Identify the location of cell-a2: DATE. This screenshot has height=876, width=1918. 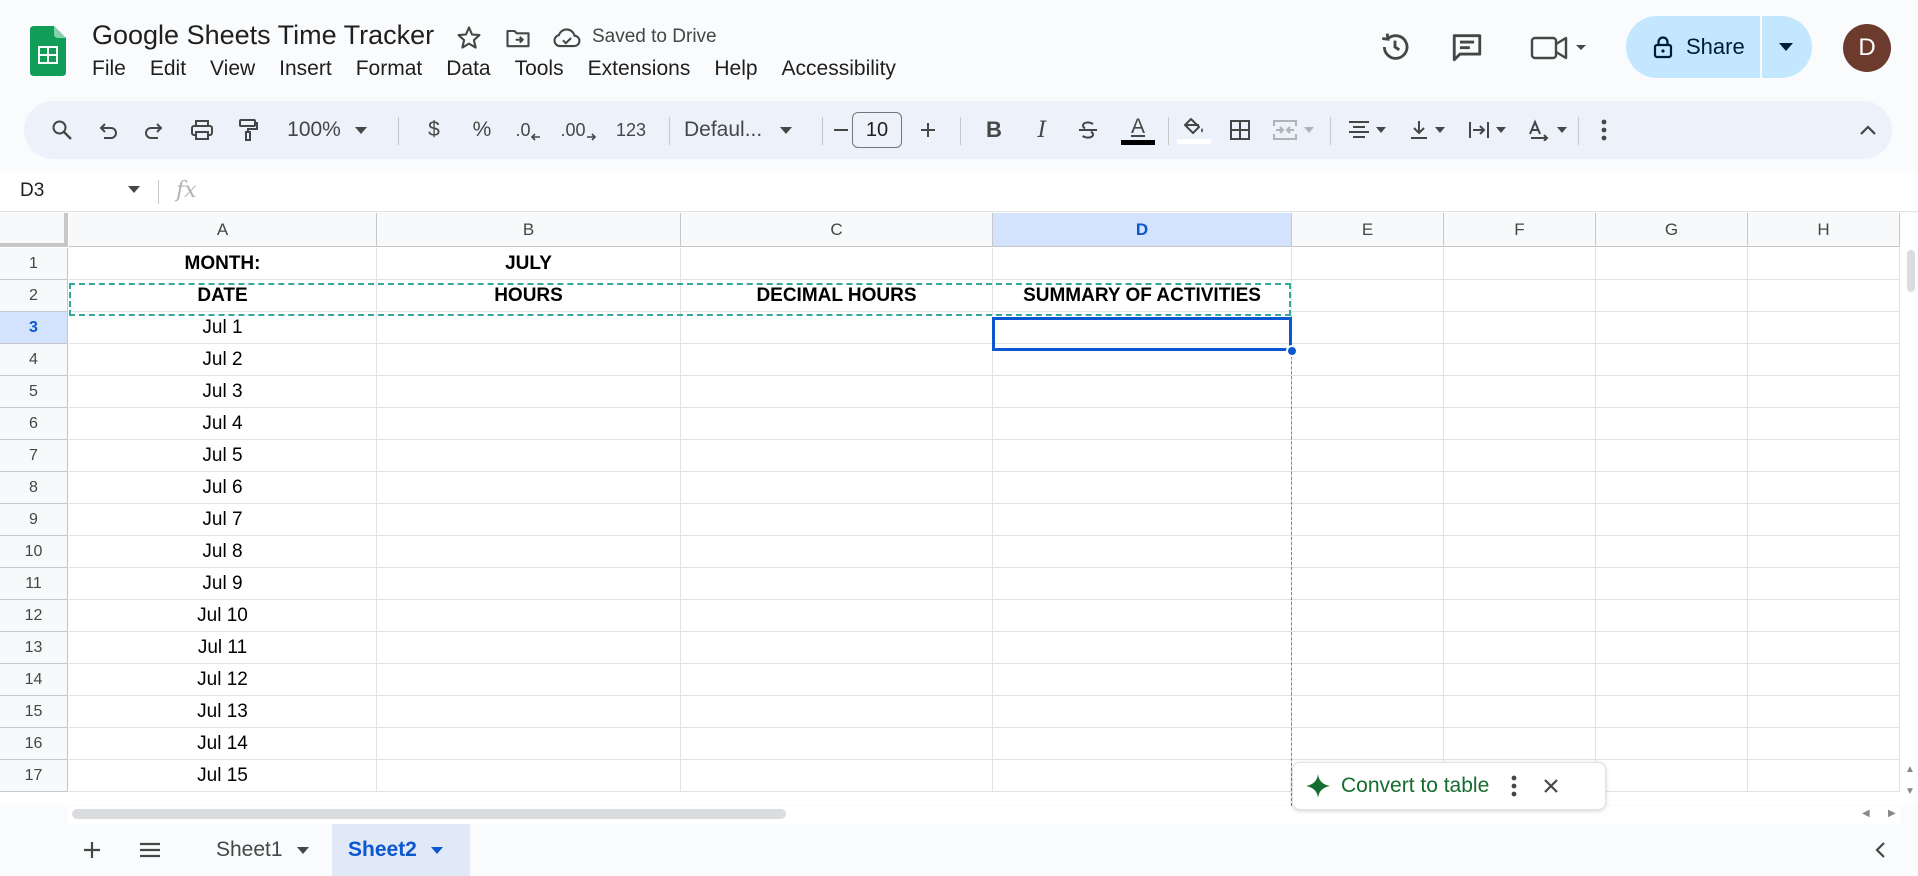
(223, 296).